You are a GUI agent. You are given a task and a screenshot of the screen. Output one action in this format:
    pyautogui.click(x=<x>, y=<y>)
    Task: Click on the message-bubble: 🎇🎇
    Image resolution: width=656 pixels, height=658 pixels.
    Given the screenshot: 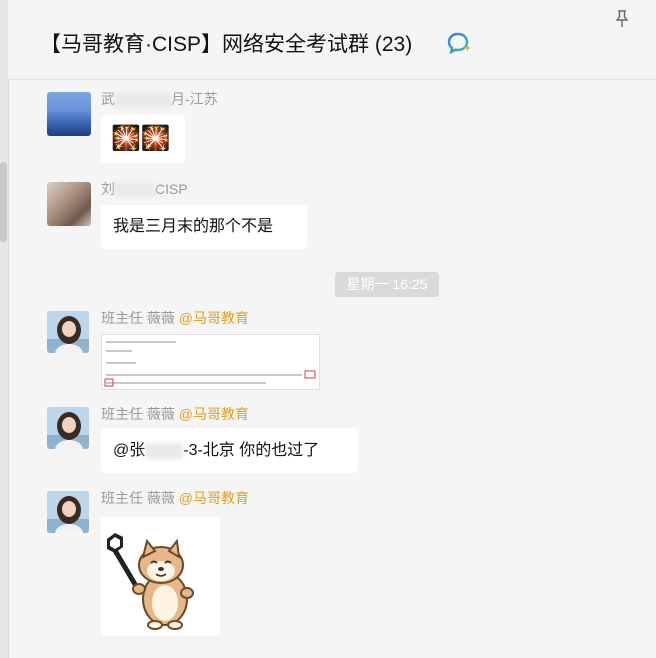 What is the action you would take?
    pyautogui.click(x=143, y=139)
    